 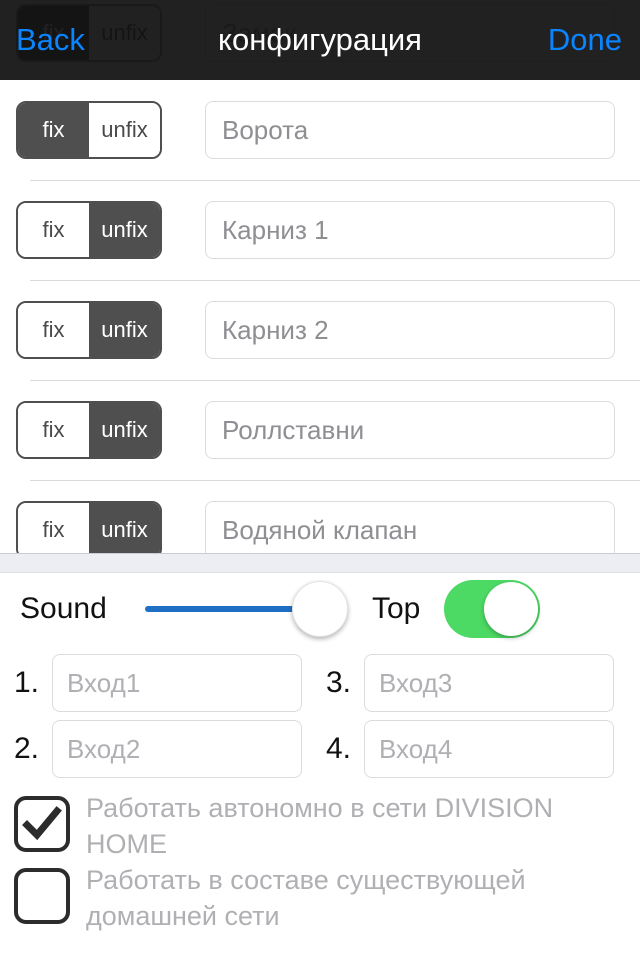 I want to click on input-number-1: 1., so click(x=27, y=682).